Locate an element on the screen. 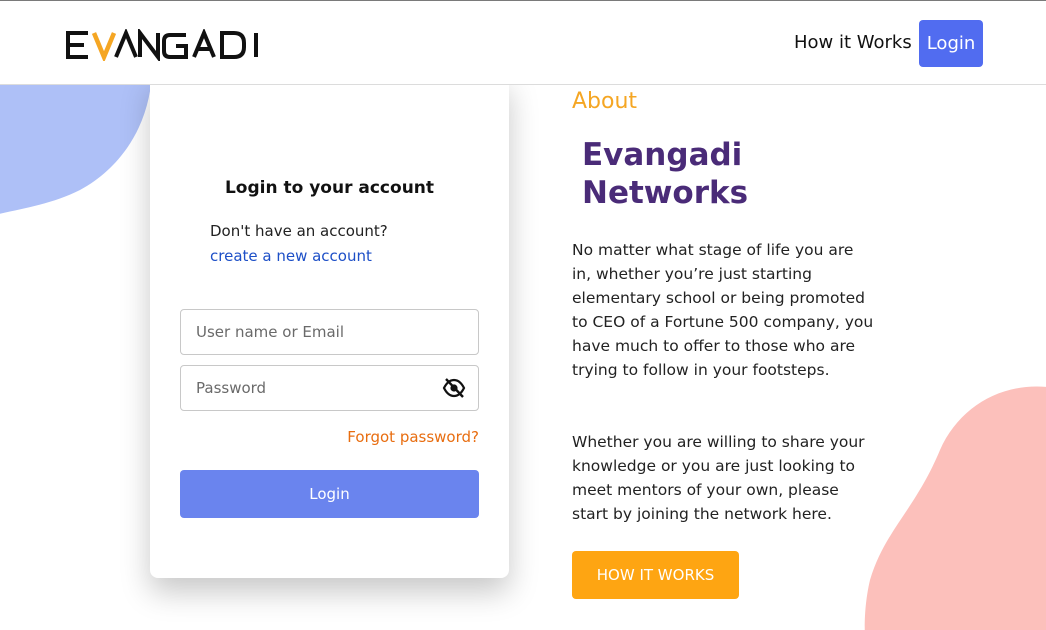  about-title: Evangadi Networks is located at coordinates (665, 174).